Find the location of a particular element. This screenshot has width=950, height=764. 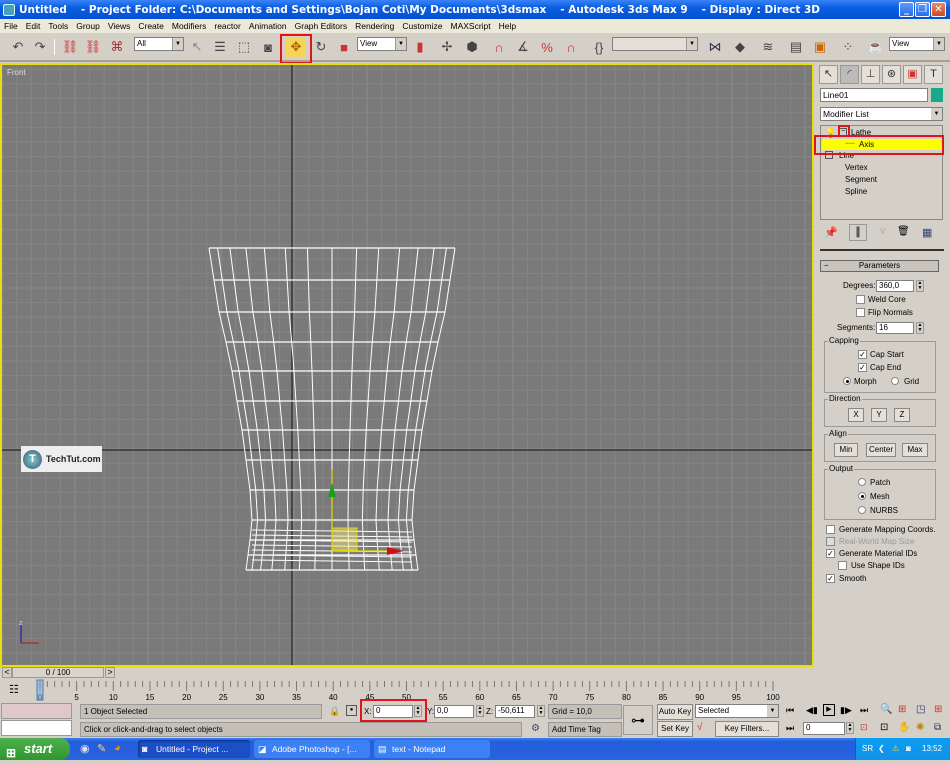

angle-snap-icon: ∡ is located at coordinates (523, 47).